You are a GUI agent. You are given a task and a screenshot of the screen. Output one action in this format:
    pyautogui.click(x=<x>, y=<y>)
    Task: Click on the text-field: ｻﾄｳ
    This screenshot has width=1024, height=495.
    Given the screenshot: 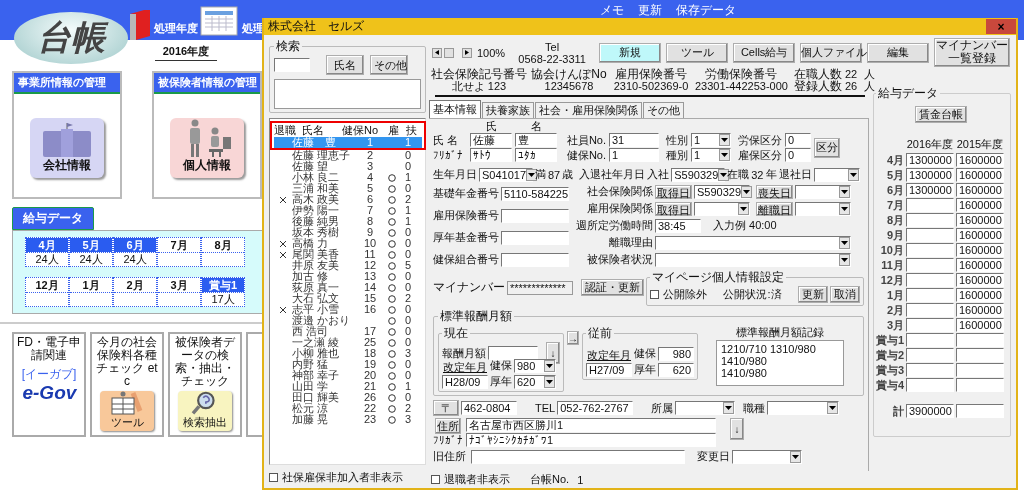 What is the action you would take?
    pyautogui.click(x=491, y=155)
    